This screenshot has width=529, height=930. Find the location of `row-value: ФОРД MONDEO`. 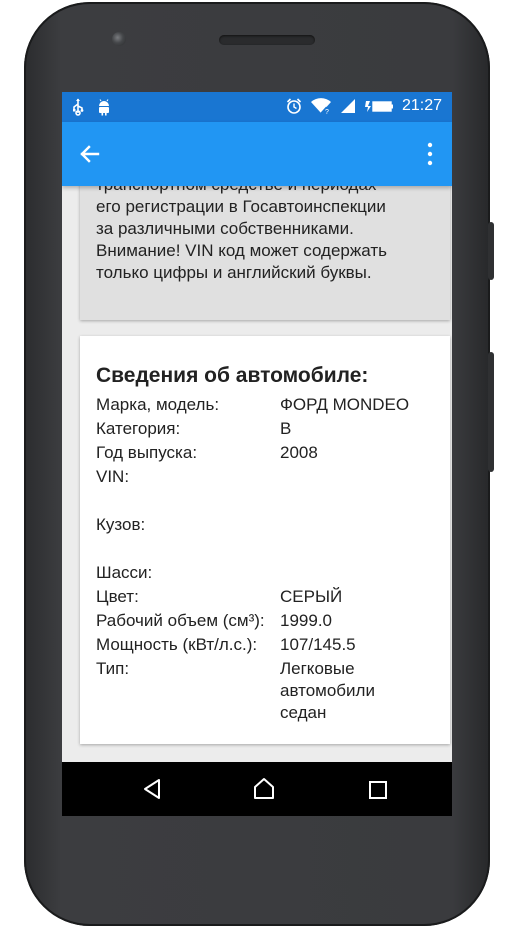

row-value: ФОРД MONDEO is located at coordinates (345, 404).